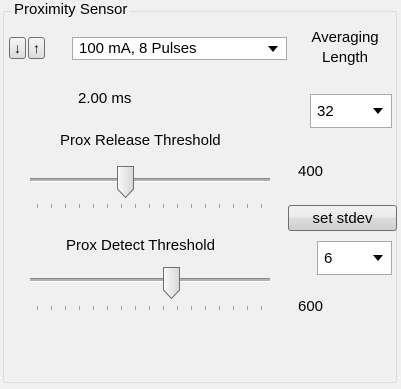 The width and height of the screenshot is (401, 389). I want to click on down-arrow-icon: ↓, so click(17, 48).